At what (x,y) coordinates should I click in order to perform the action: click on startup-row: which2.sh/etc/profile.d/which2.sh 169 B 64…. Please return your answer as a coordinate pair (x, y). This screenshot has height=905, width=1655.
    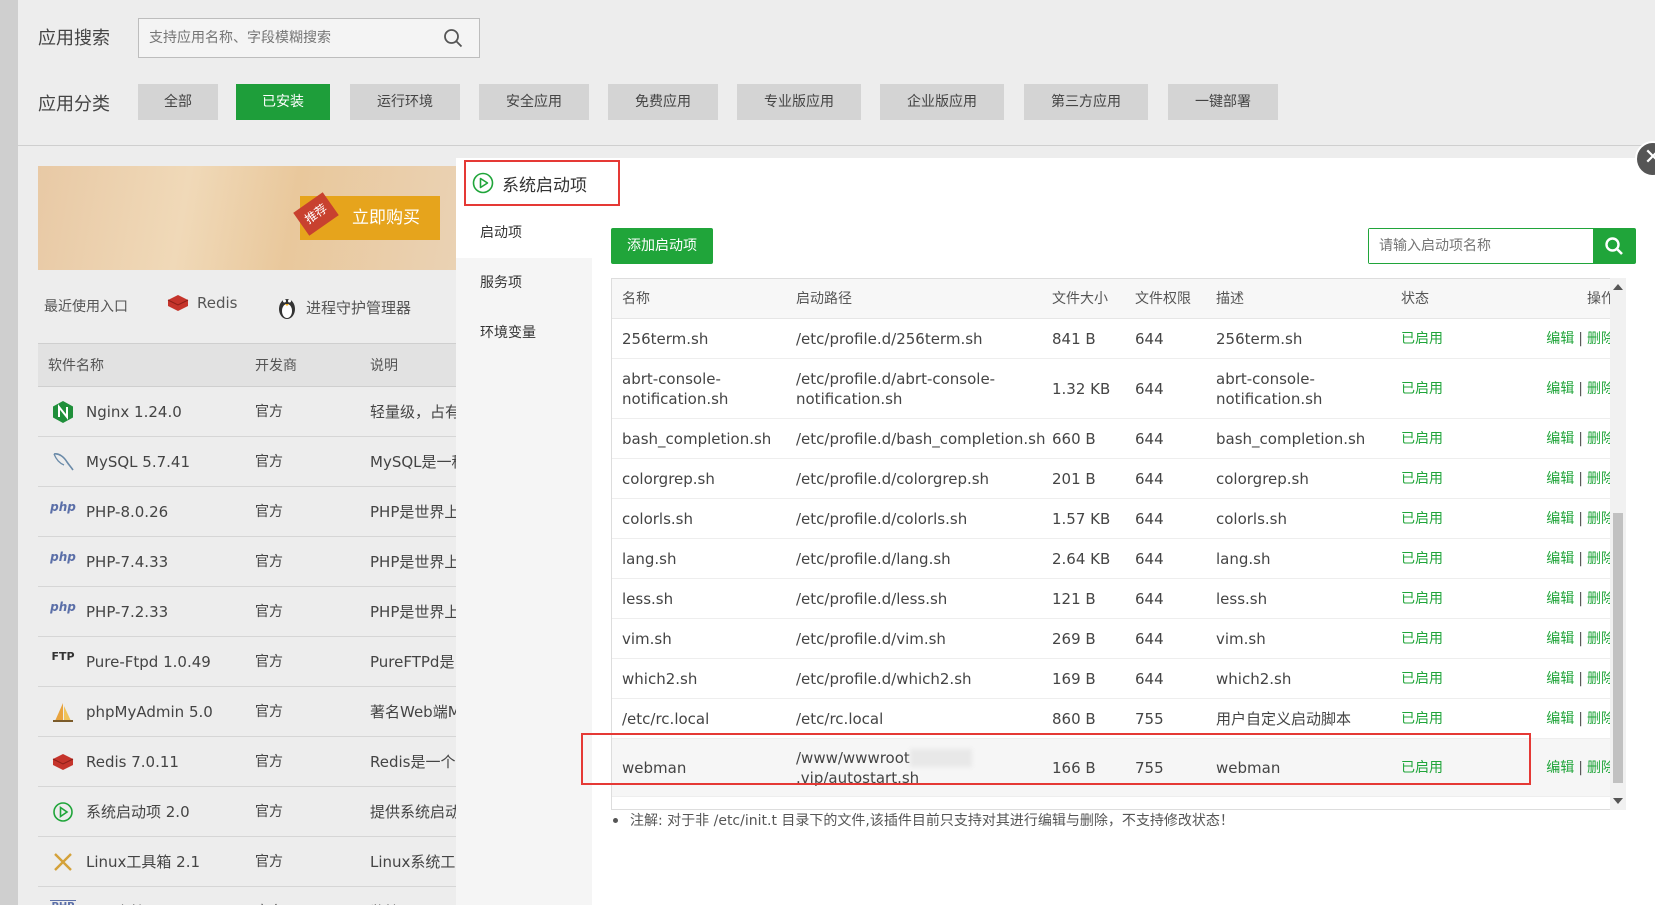
    Looking at the image, I should click on (1117, 679).